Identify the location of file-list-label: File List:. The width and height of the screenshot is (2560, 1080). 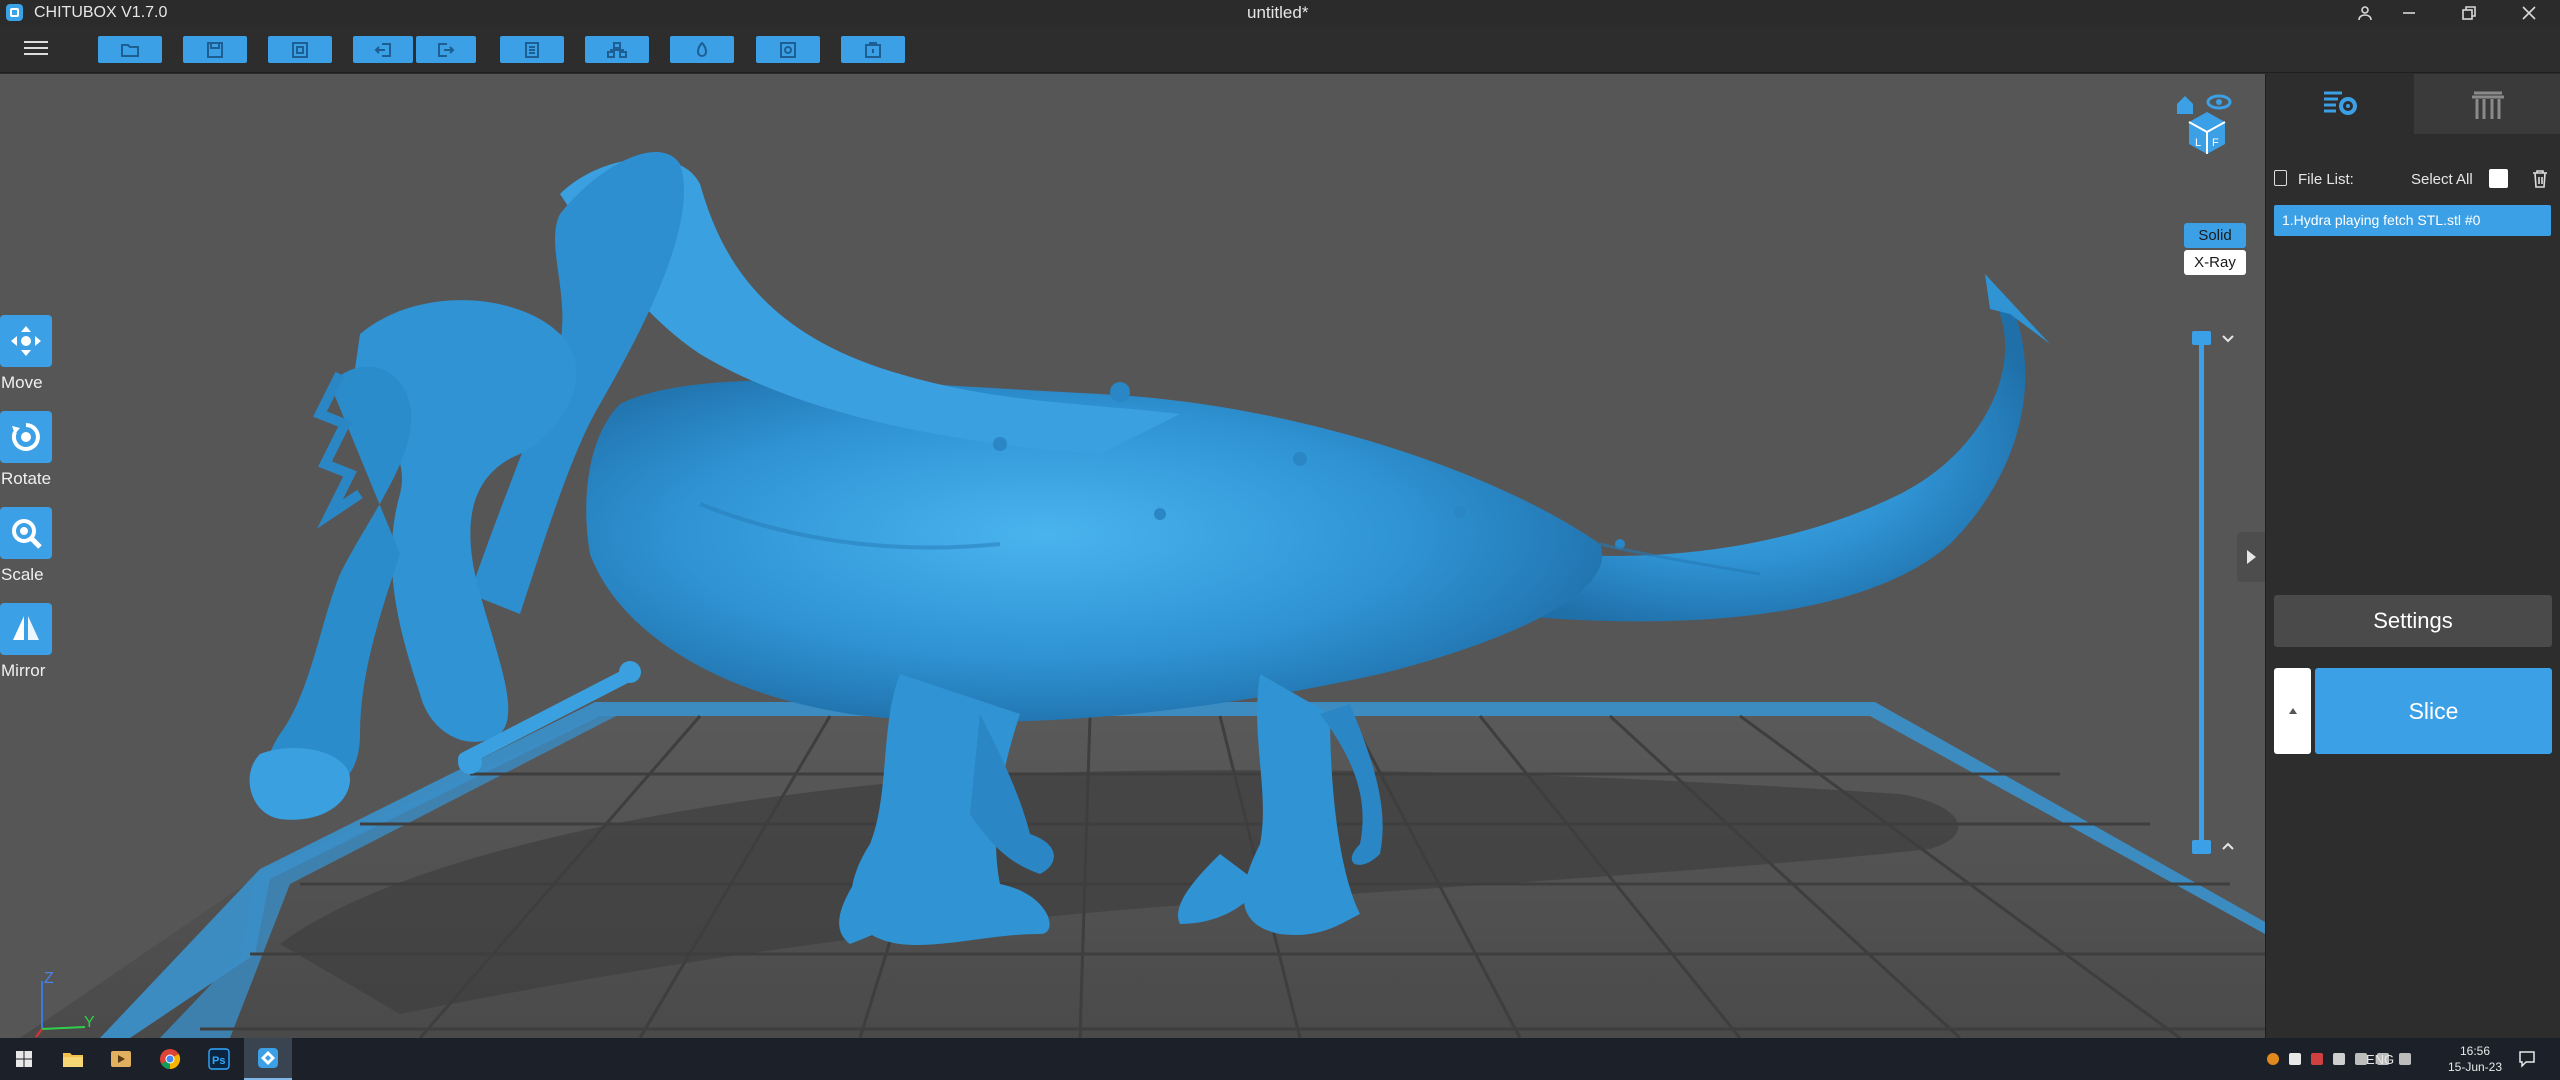
(2326, 179).